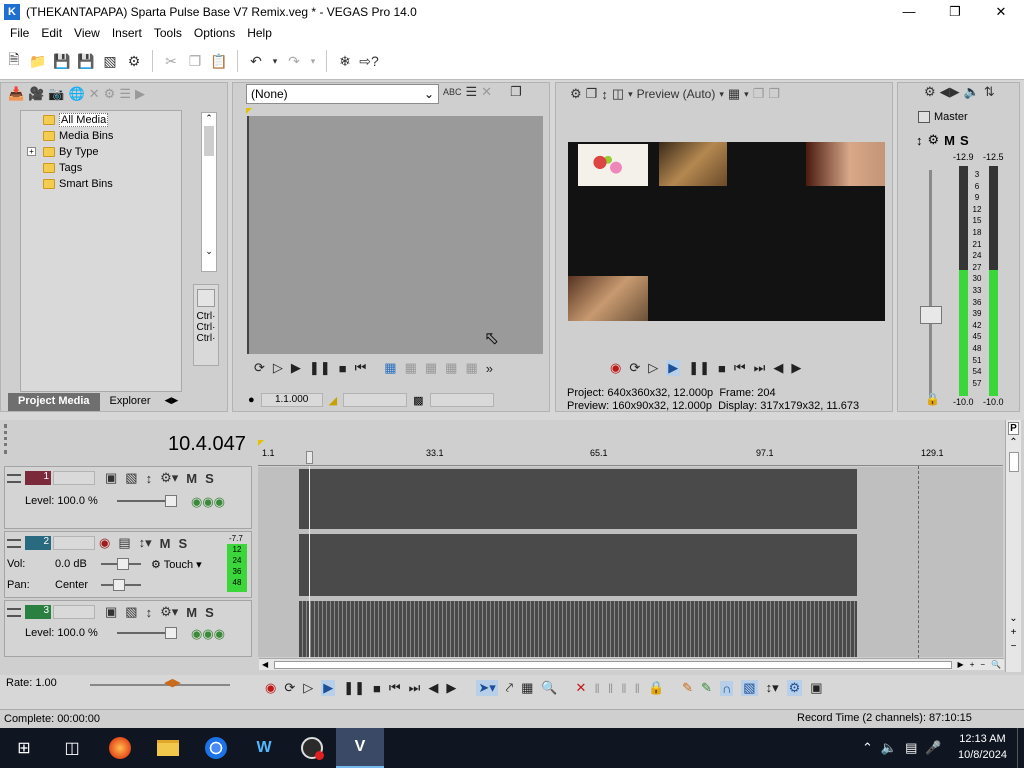 Image resolution: width=1024 pixels, height=768 pixels. What do you see at coordinates (395, 688) in the screenshot?
I see `go-to-start-icon: ⏮` at bounding box center [395, 688].